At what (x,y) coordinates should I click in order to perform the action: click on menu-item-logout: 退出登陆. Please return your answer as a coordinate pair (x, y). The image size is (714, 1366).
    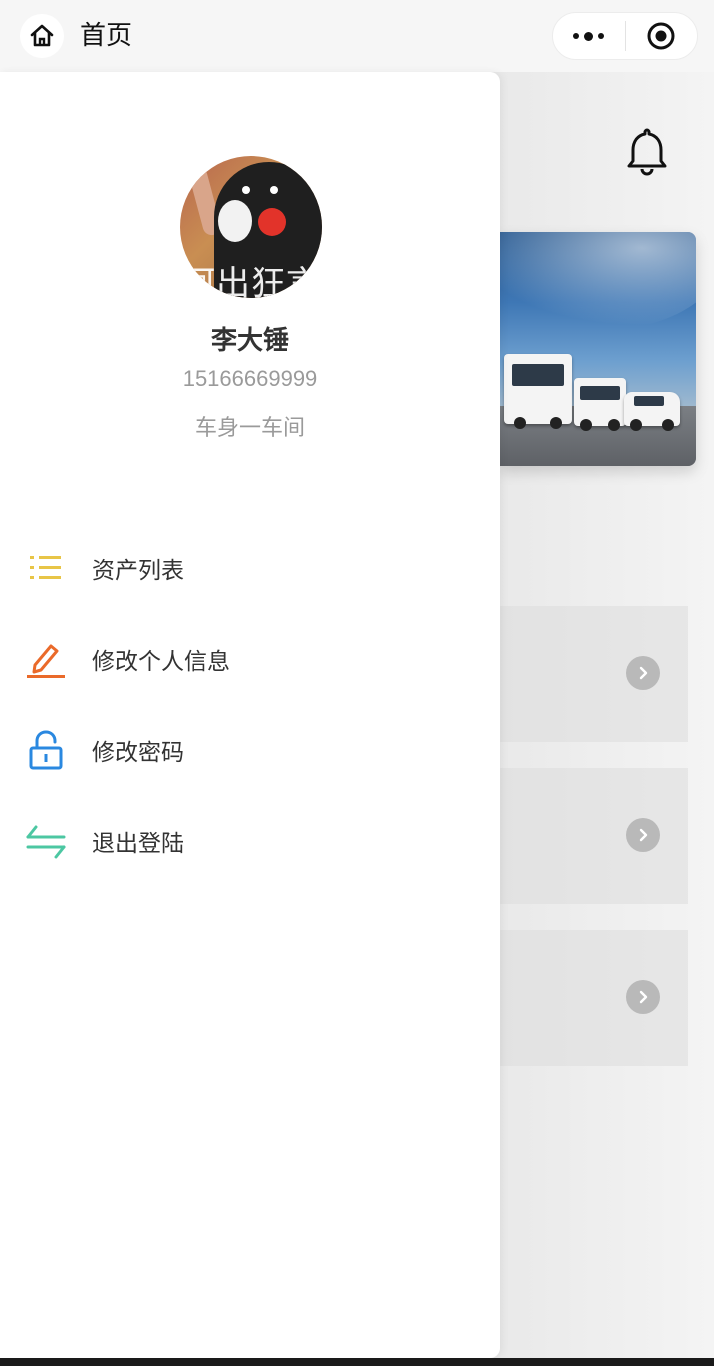
    Looking at the image, I should click on (250, 841).